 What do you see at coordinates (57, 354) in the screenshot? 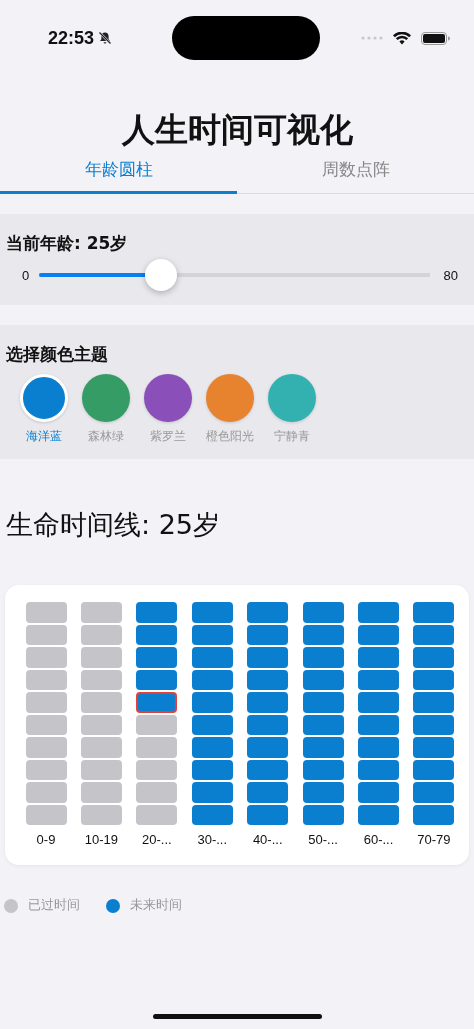
I see `theme-title: 选择颜色主题` at bounding box center [57, 354].